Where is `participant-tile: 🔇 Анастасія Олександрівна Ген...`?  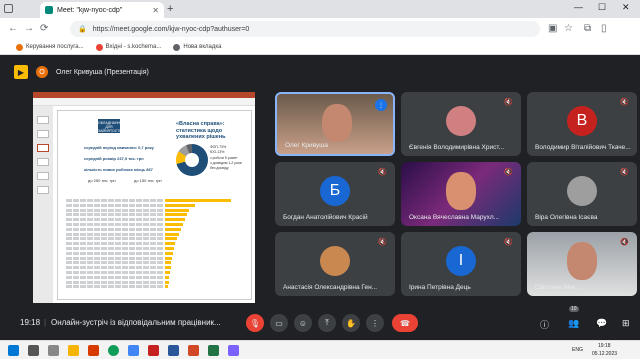
participant-tile: 🔇 Анастасія Олександрівна Ген... is located at coordinates (335, 264).